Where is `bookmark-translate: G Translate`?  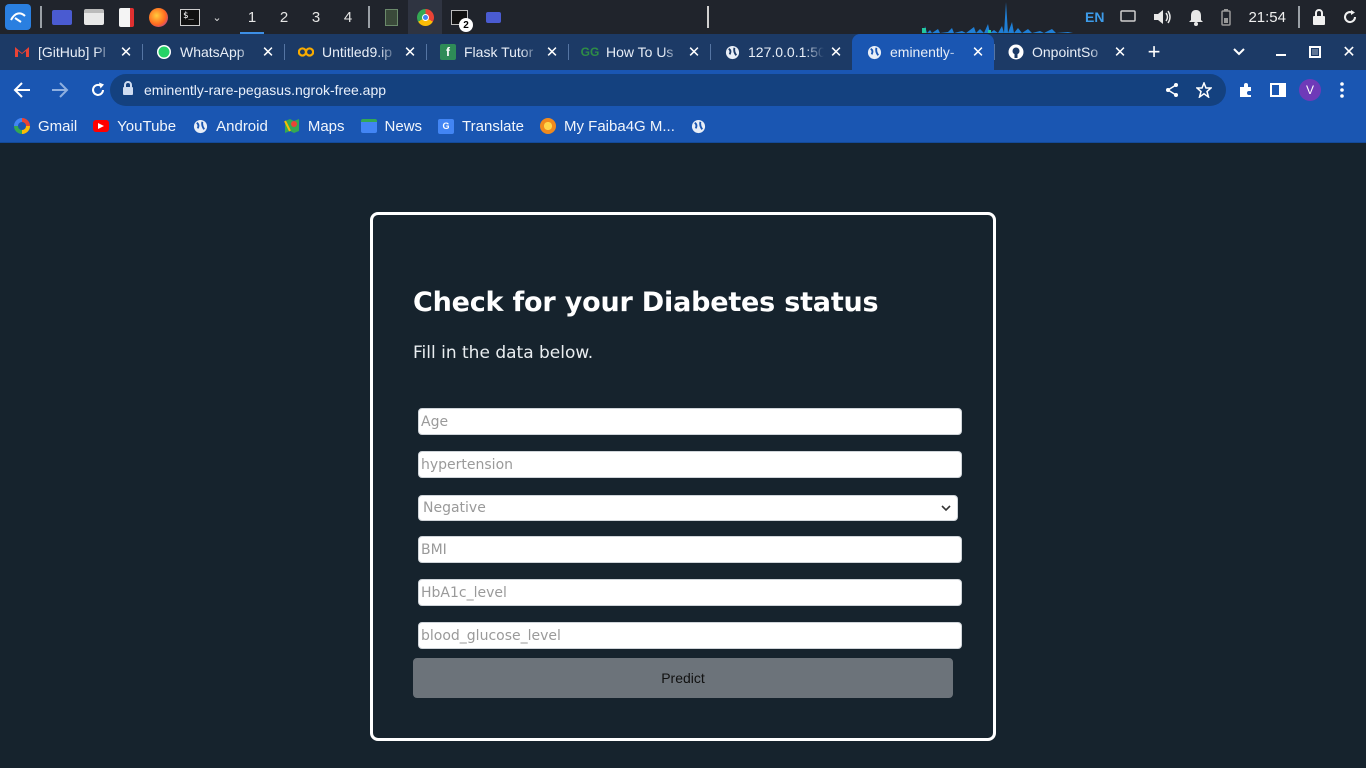 bookmark-translate: G Translate is located at coordinates (481, 126).